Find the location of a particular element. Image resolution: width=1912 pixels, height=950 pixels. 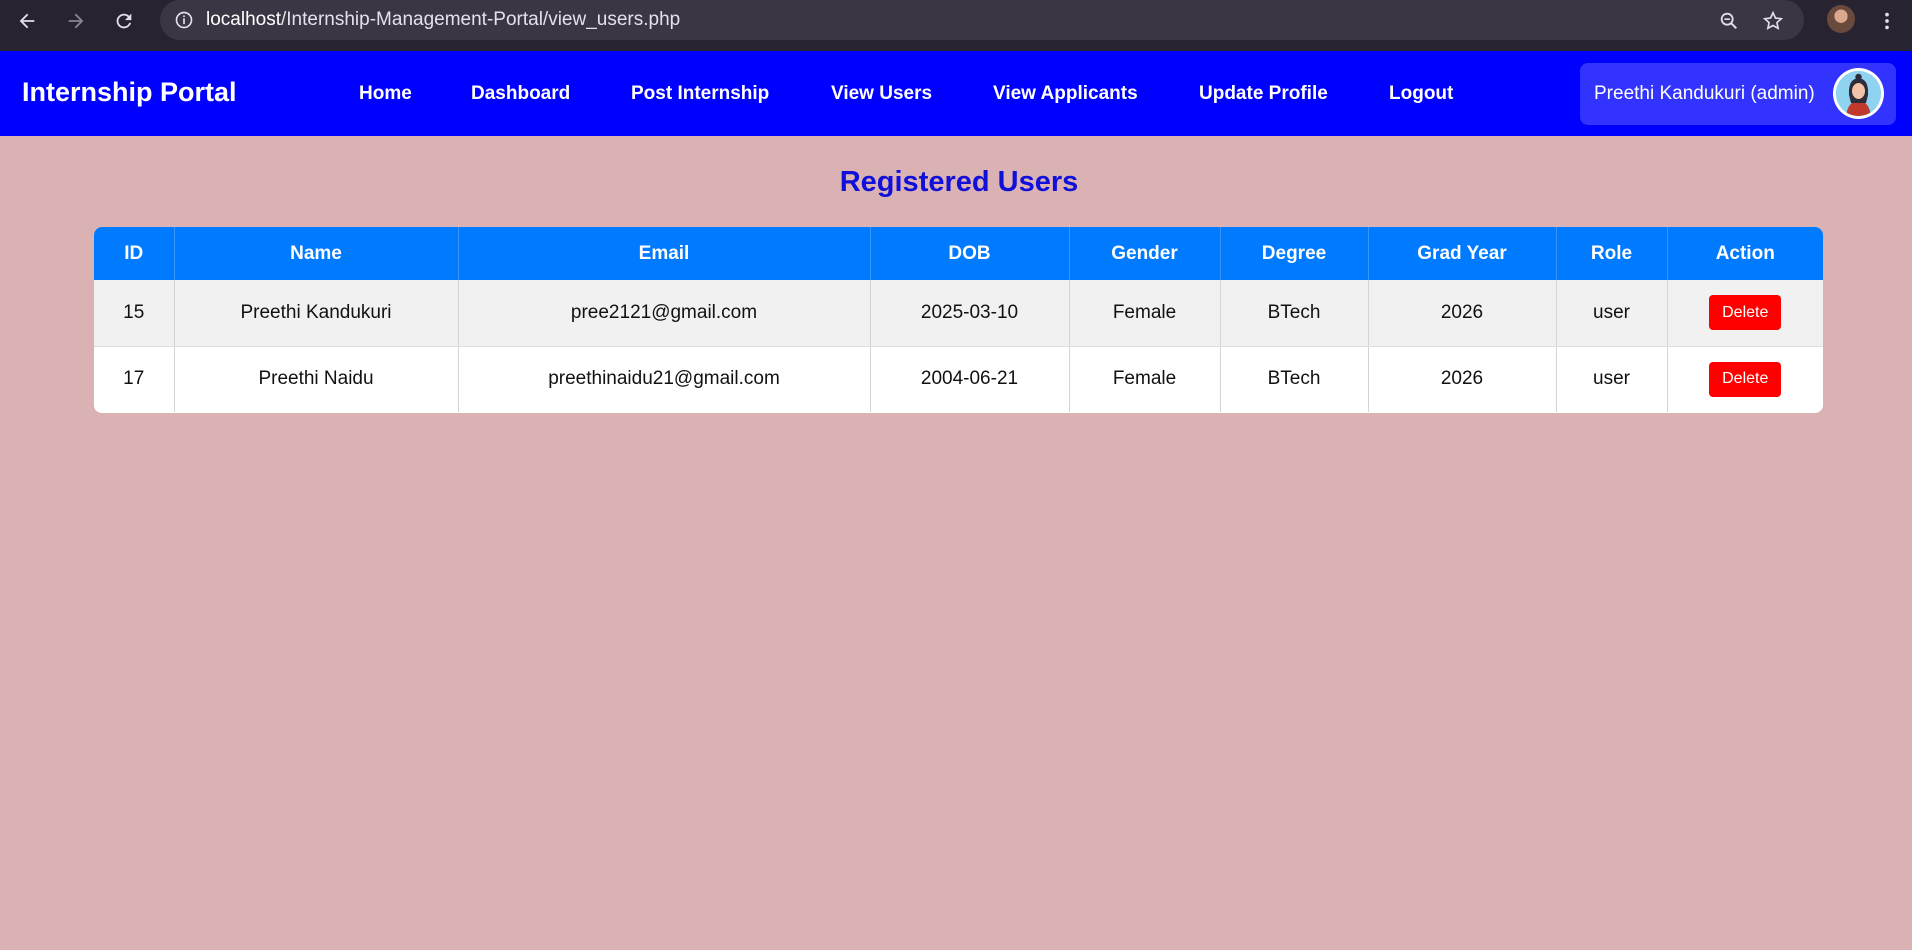

nav-post-internship: Post Internship is located at coordinates (700, 94).